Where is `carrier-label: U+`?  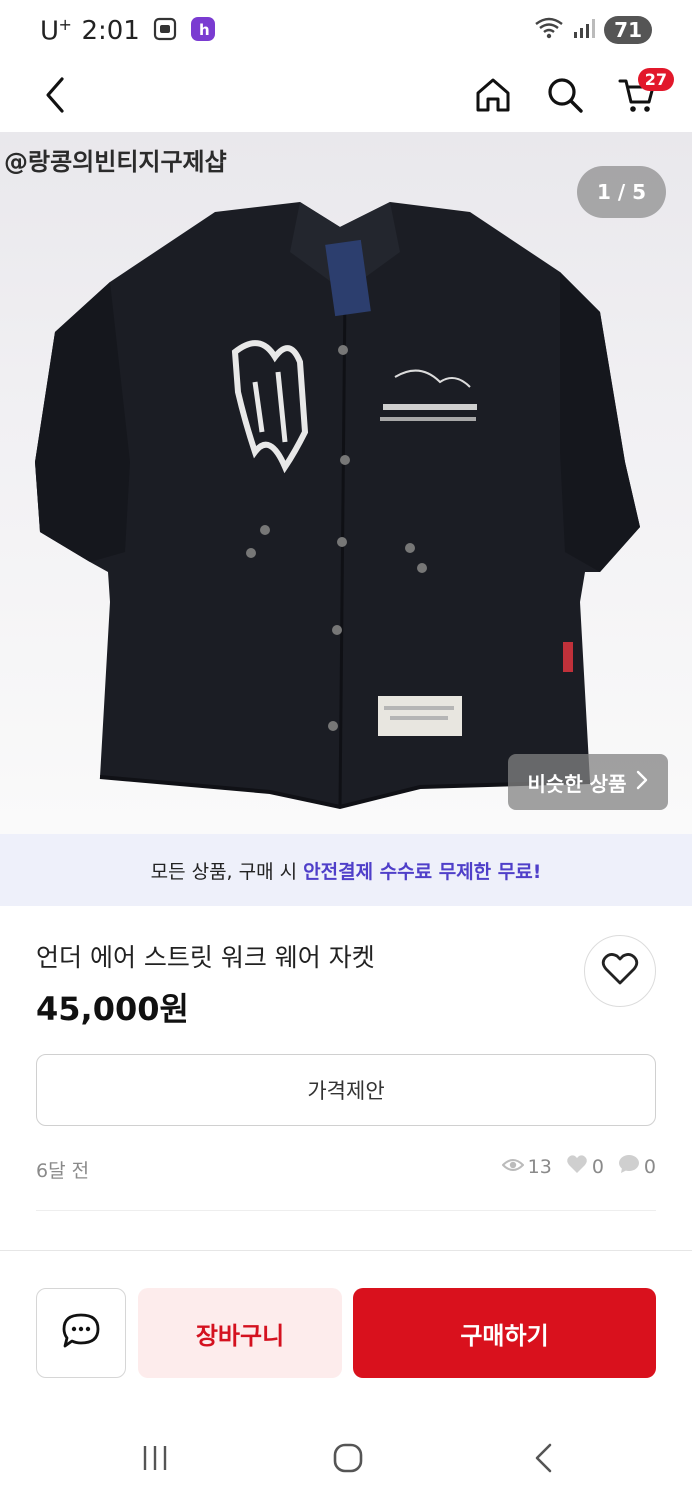 carrier-label: U+ is located at coordinates (56, 31).